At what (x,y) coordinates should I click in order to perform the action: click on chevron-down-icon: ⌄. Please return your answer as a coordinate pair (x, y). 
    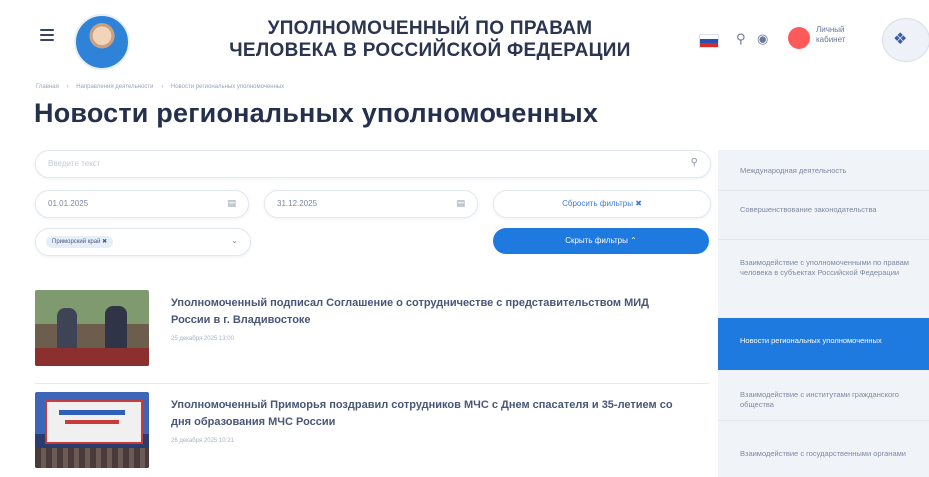
    Looking at the image, I should click on (234, 240).